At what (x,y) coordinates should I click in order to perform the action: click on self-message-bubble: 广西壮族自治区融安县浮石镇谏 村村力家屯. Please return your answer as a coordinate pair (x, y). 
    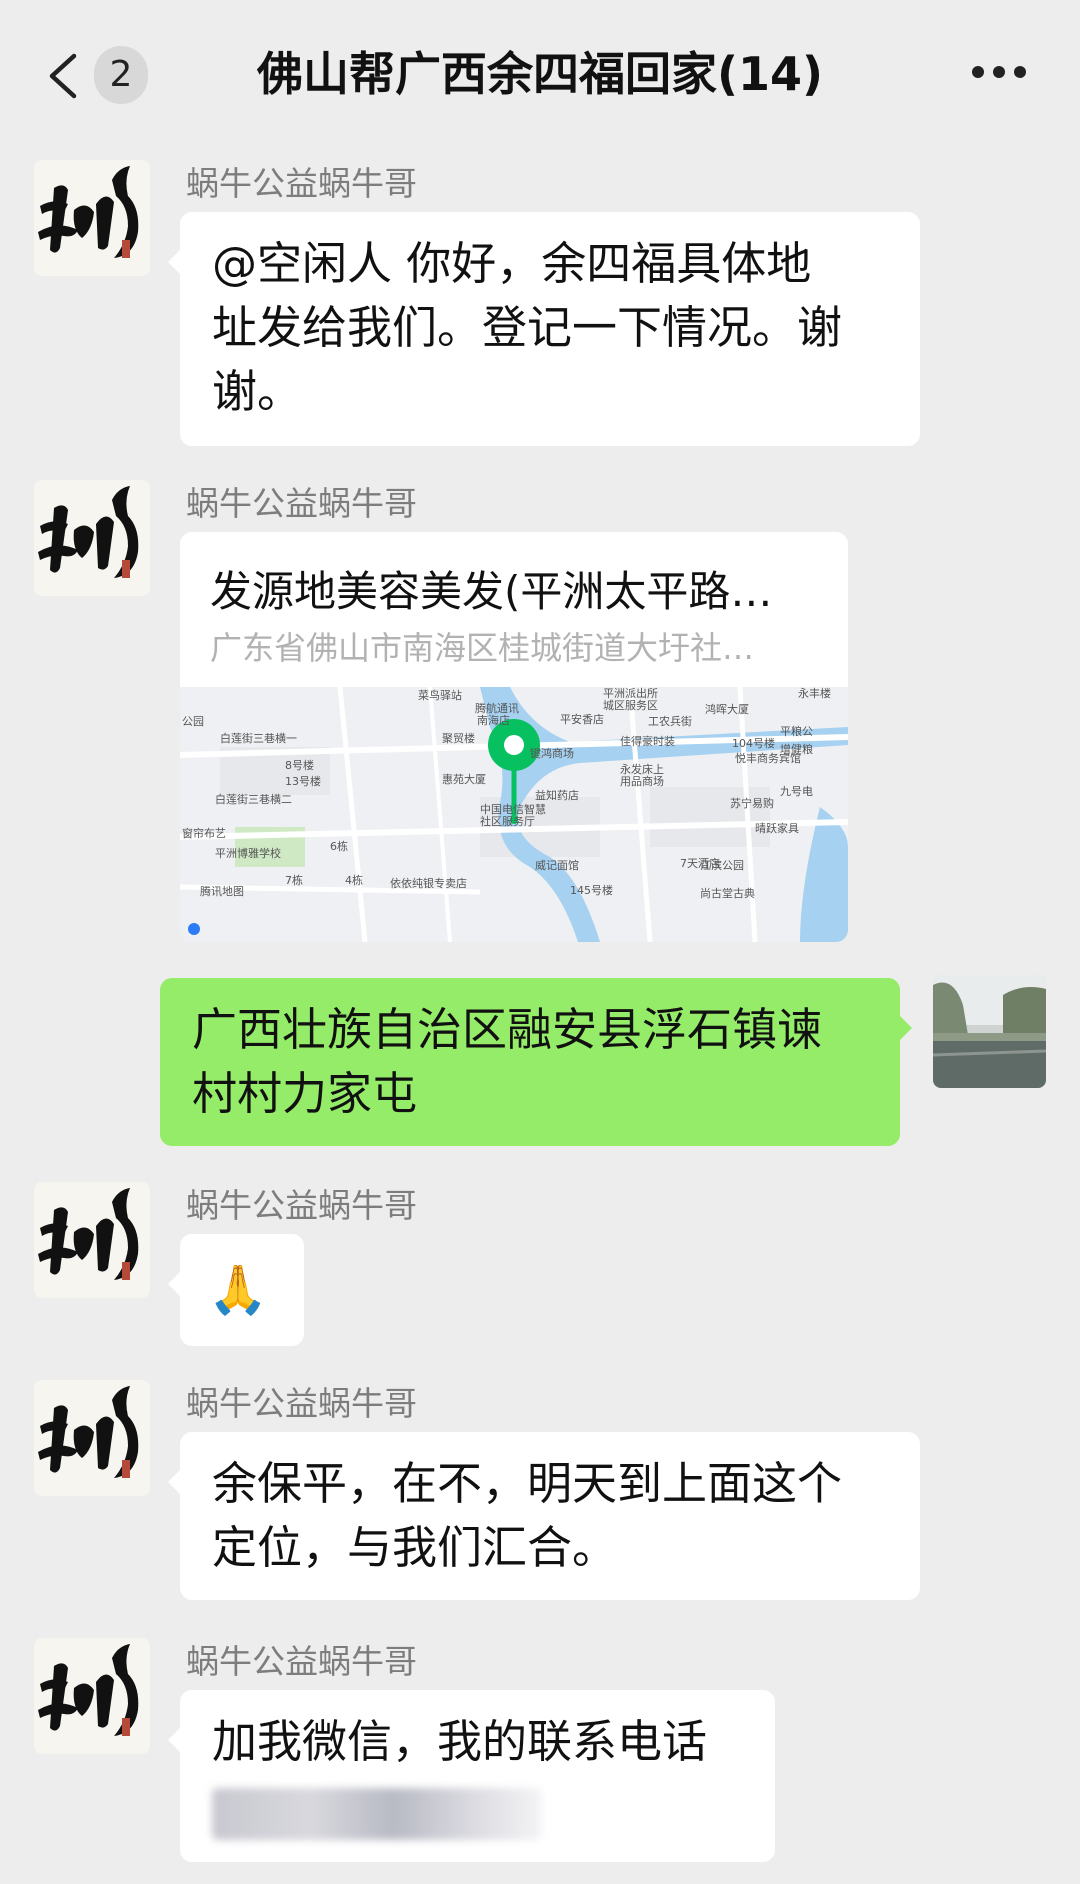
    Looking at the image, I should click on (536, 1062).